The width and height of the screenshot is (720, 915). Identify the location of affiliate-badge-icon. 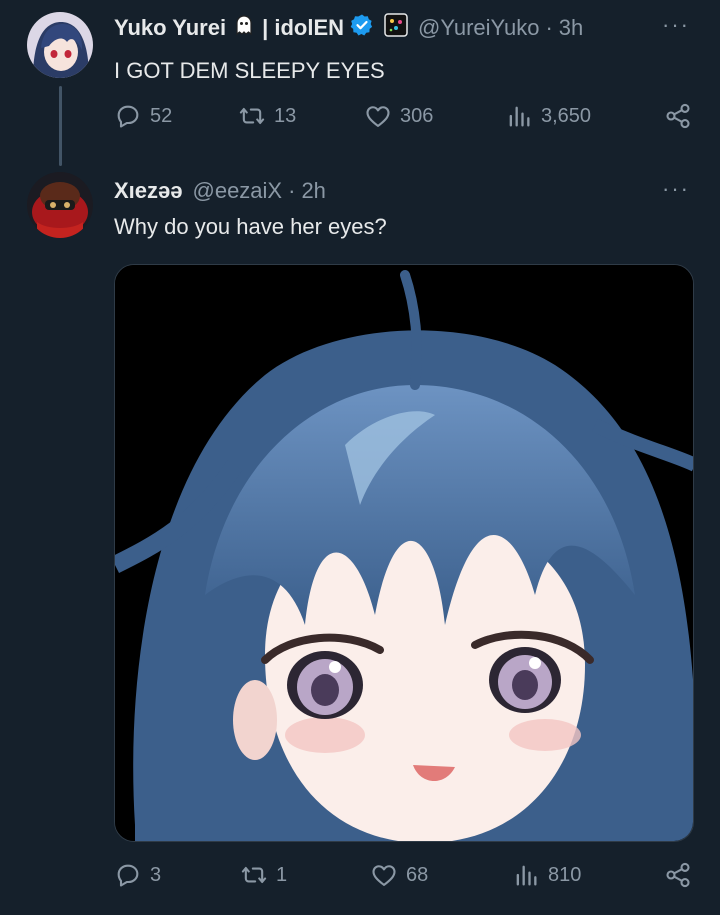
(396, 28).